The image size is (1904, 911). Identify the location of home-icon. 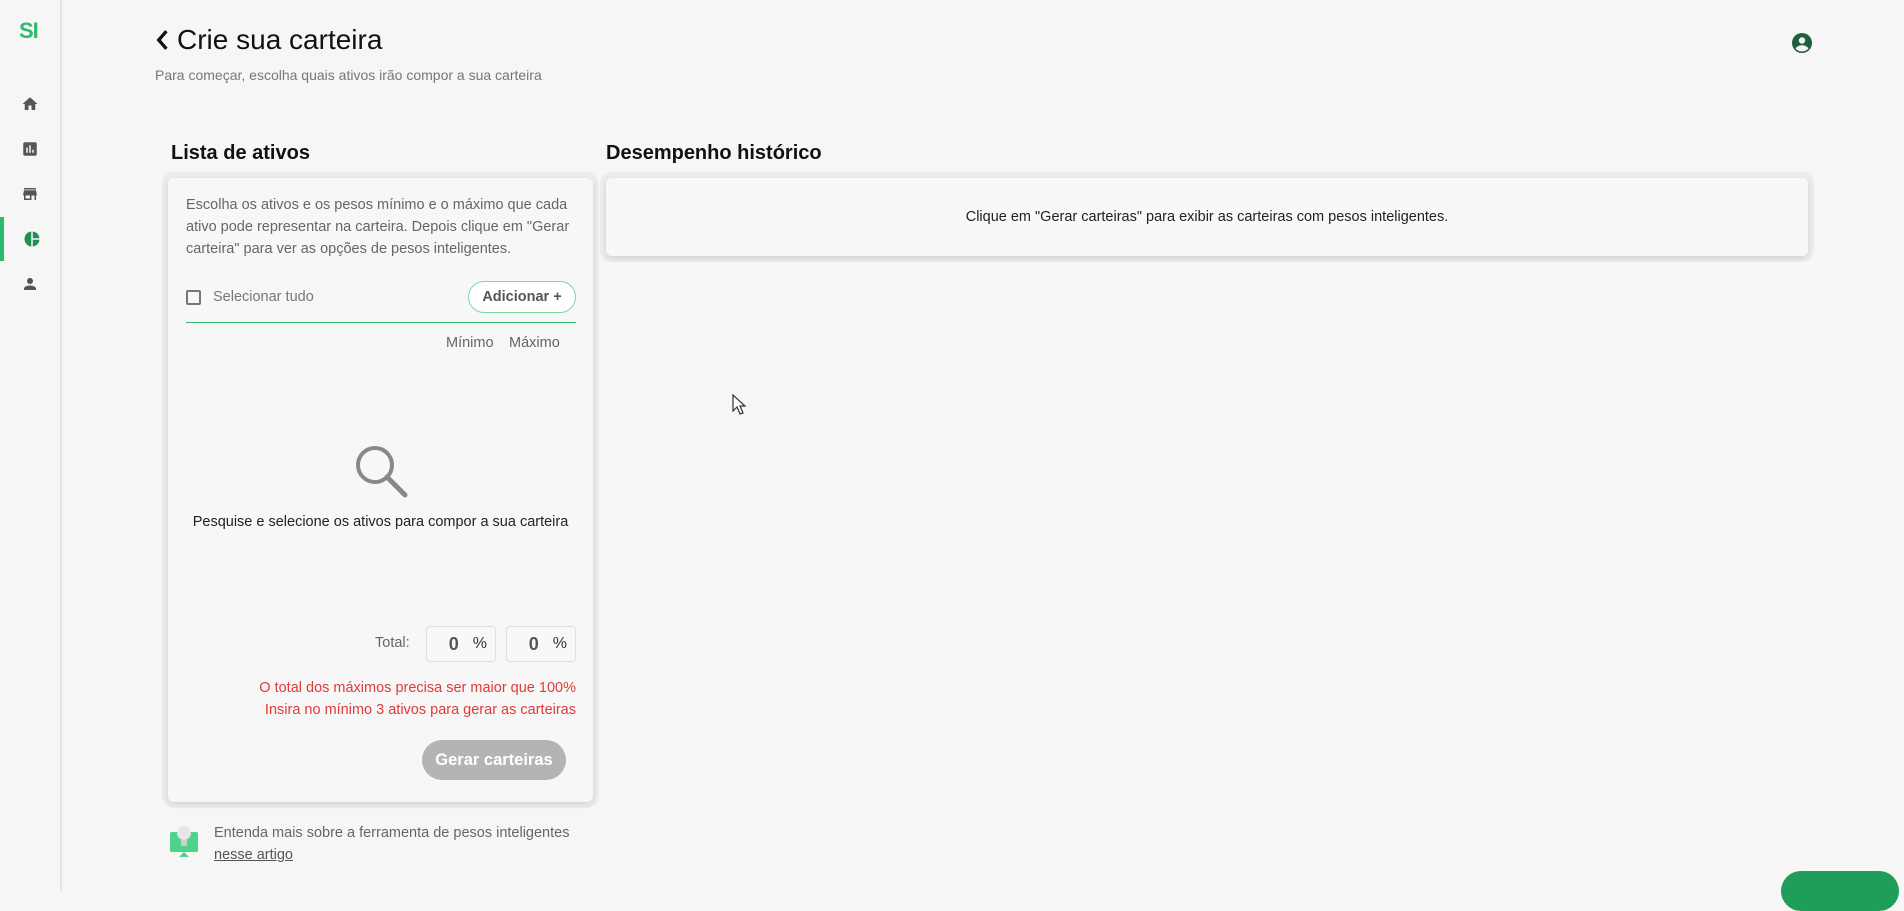
(30, 103).